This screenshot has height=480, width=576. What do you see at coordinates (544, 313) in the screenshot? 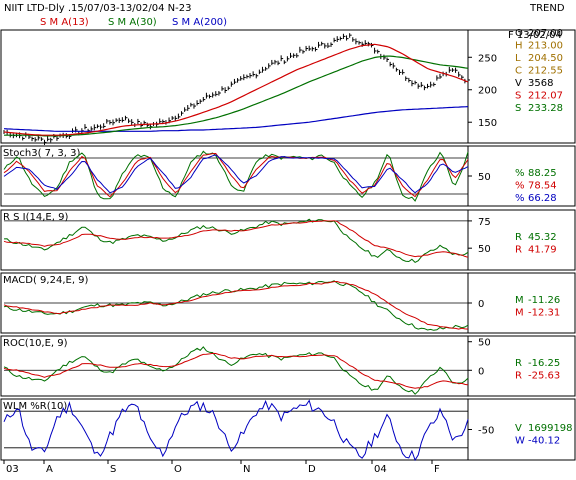
I see `macd-readout-value: -12.31` at bounding box center [544, 313].